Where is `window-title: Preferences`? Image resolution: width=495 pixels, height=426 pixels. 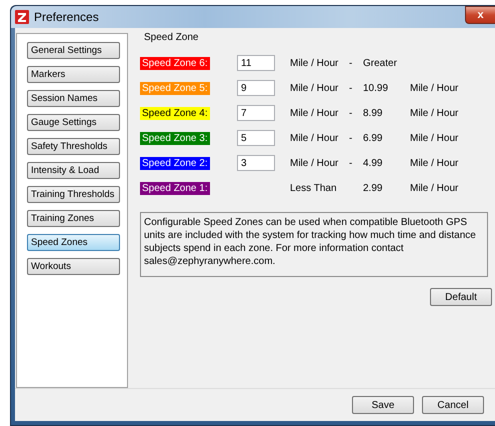 window-title: Preferences is located at coordinates (66, 17).